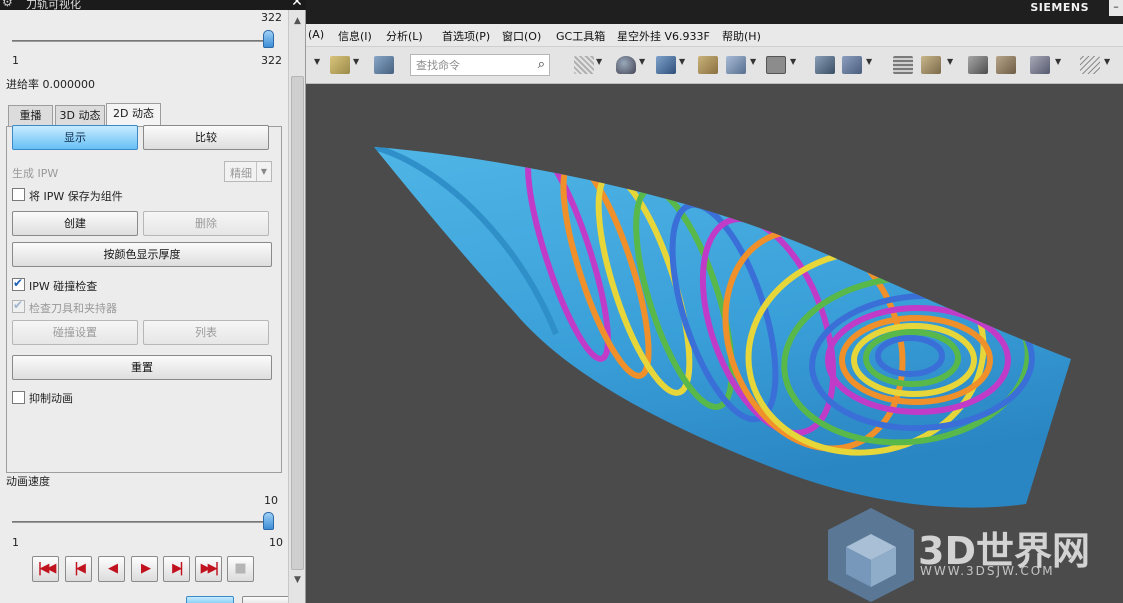  Describe the element at coordinates (28, 481) in the screenshot. I see `animation-speed-label: 动画速度` at that location.